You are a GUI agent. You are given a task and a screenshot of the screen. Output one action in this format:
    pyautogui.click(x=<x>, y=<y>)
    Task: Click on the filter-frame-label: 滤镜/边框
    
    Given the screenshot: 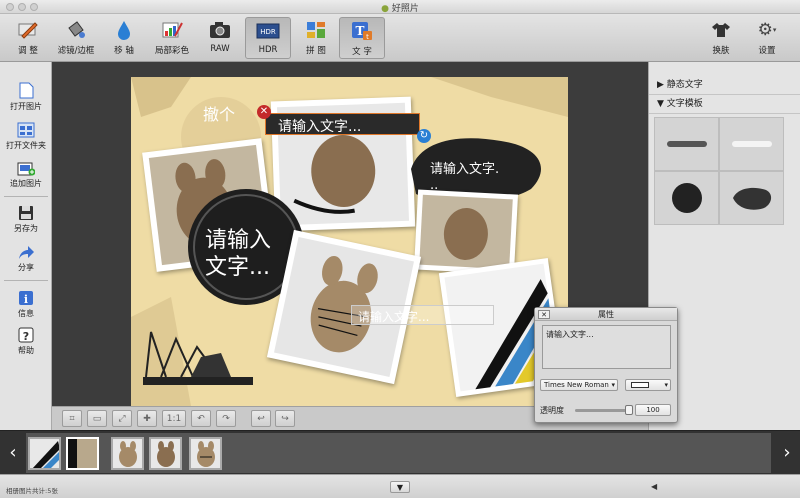 What is the action you would take?
    pyautogui.click(x=76, y=51)
    